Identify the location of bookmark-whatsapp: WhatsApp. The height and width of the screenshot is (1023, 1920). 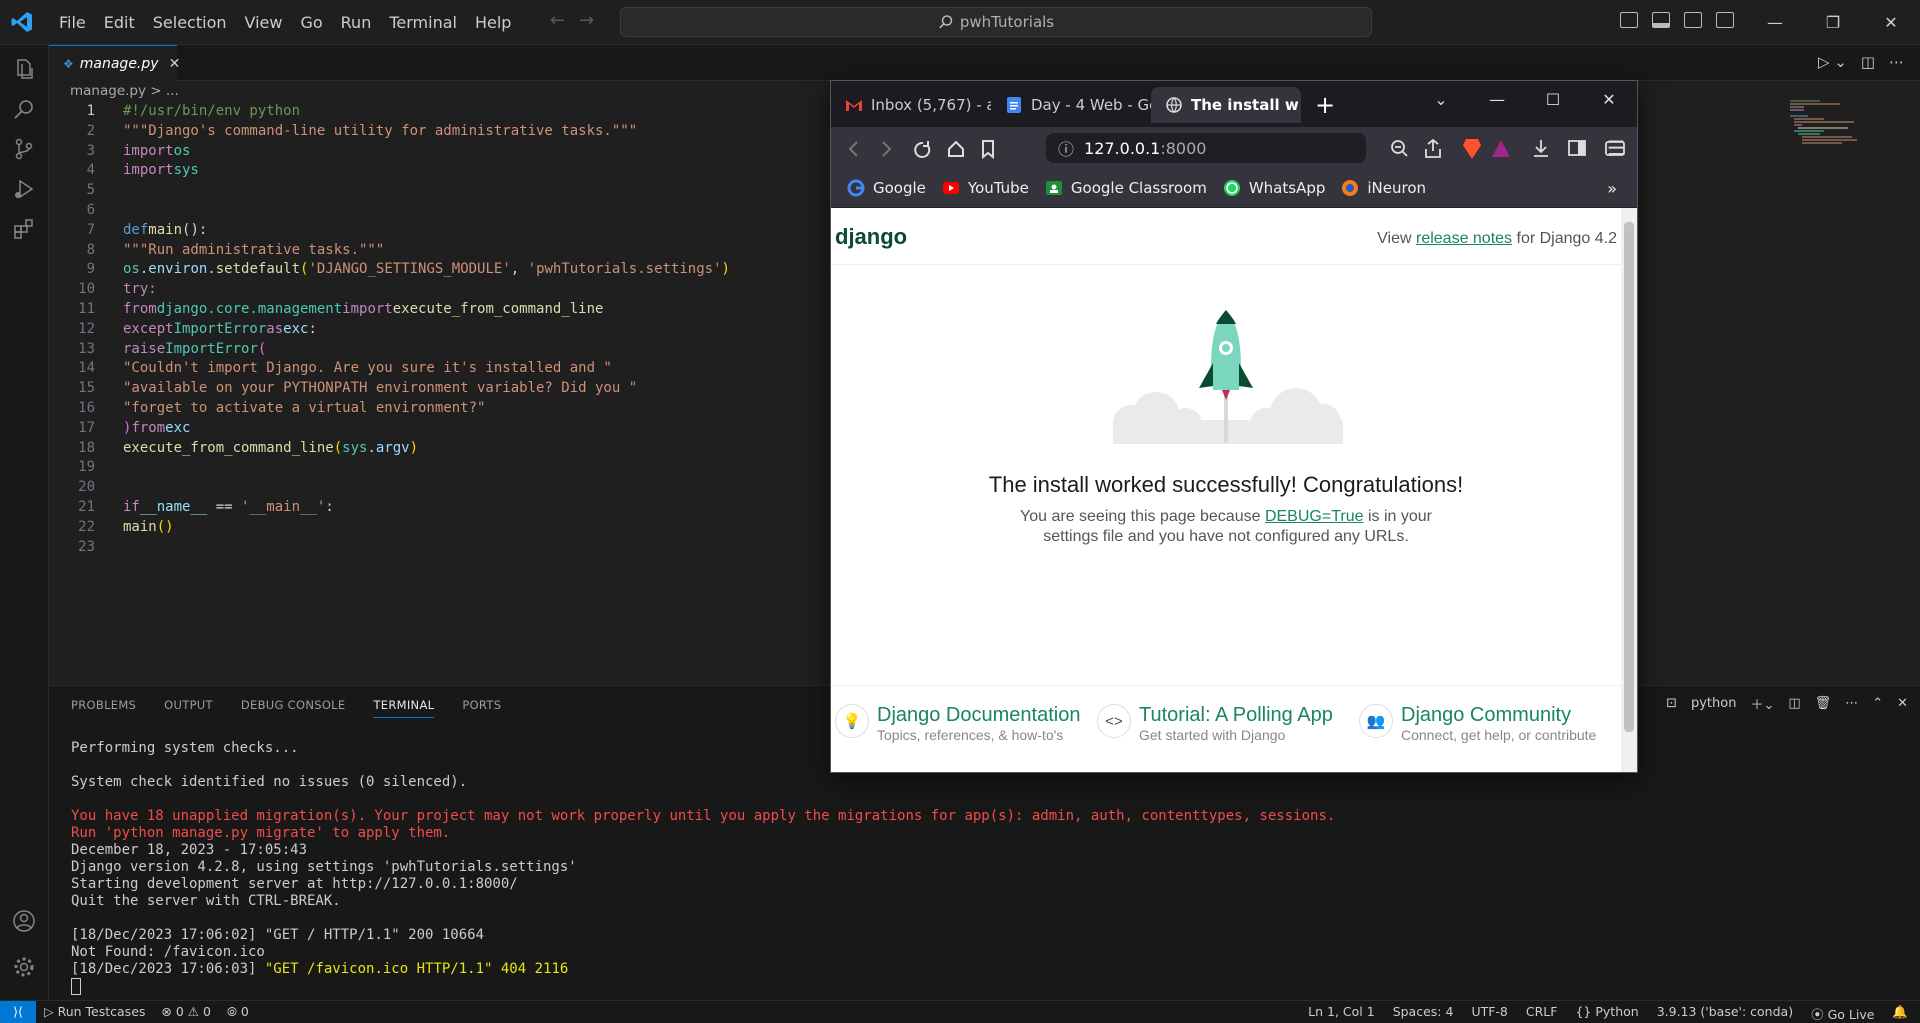
(1274, 188).